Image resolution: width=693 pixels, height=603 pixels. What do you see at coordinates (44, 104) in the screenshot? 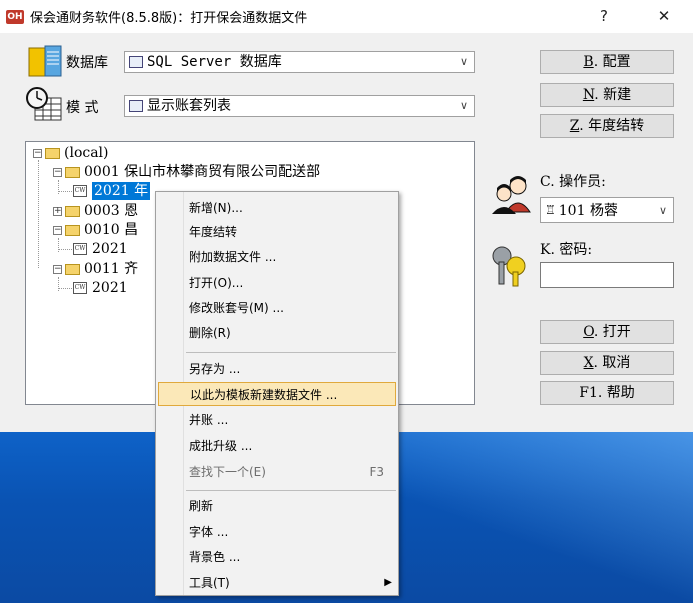
I see `clock-icon` at bounding box center [44, 104].